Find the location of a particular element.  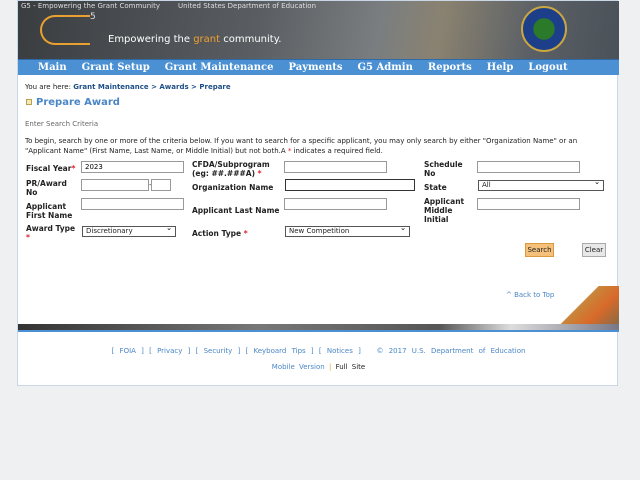

footer-band is located at coordinates (318, 328).